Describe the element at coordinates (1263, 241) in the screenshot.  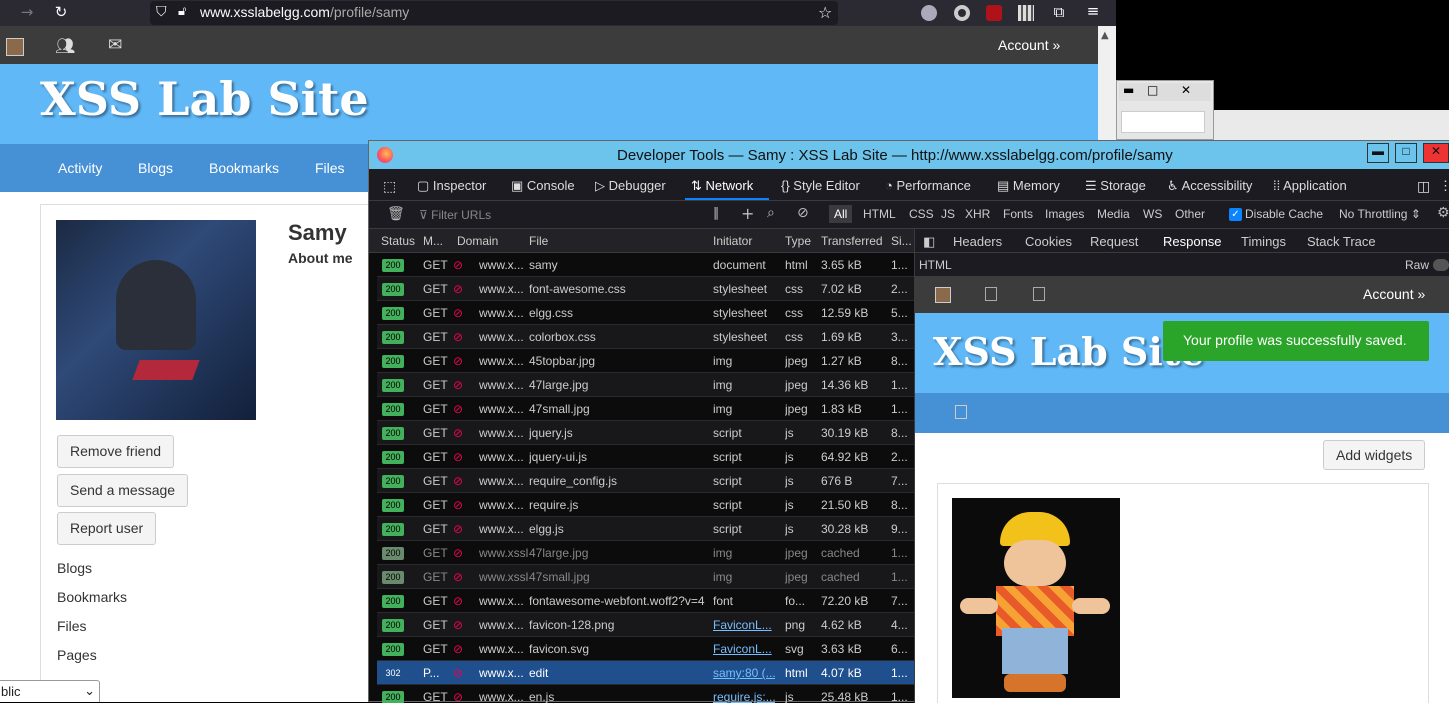
I see `tab-timings: Timings` at that location.